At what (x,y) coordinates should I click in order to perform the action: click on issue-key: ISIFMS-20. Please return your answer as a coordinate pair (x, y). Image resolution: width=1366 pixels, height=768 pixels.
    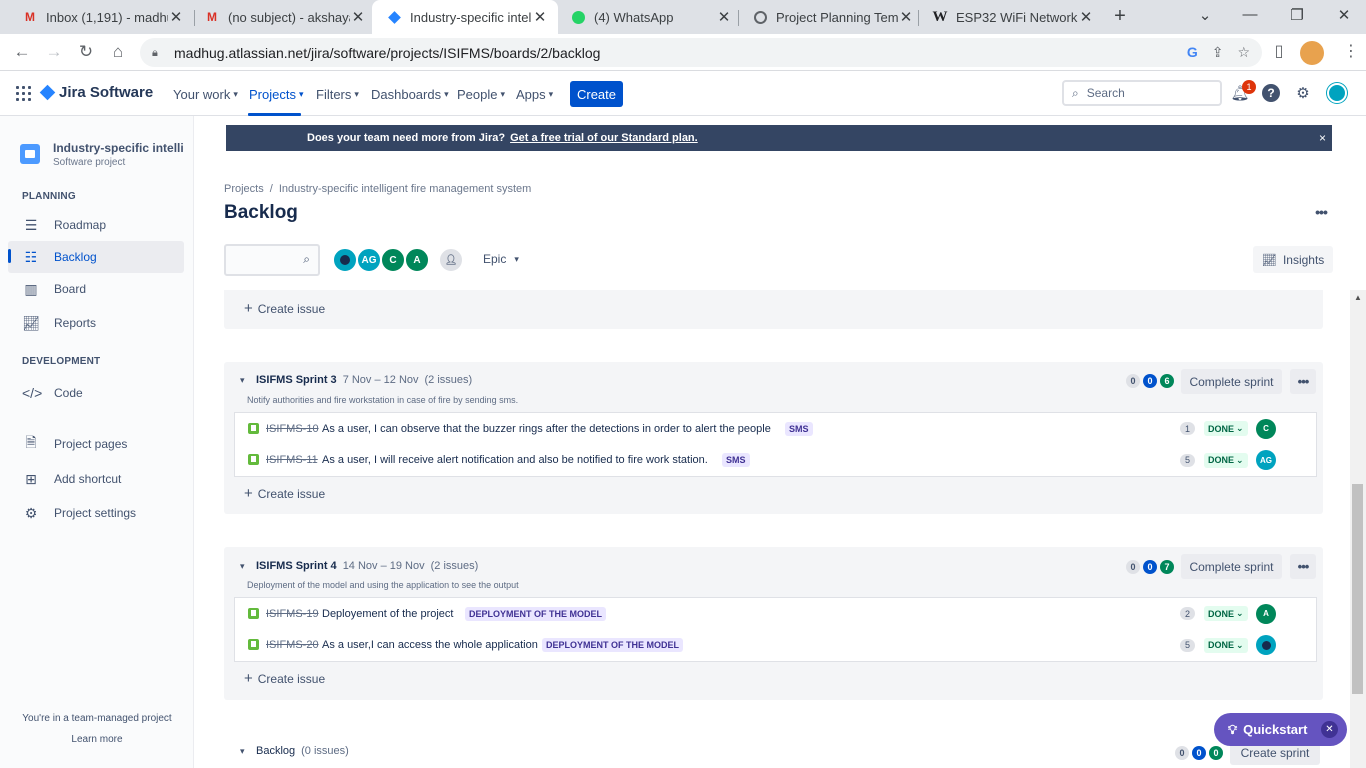
    Looking at the image, I should click on (292, 645).